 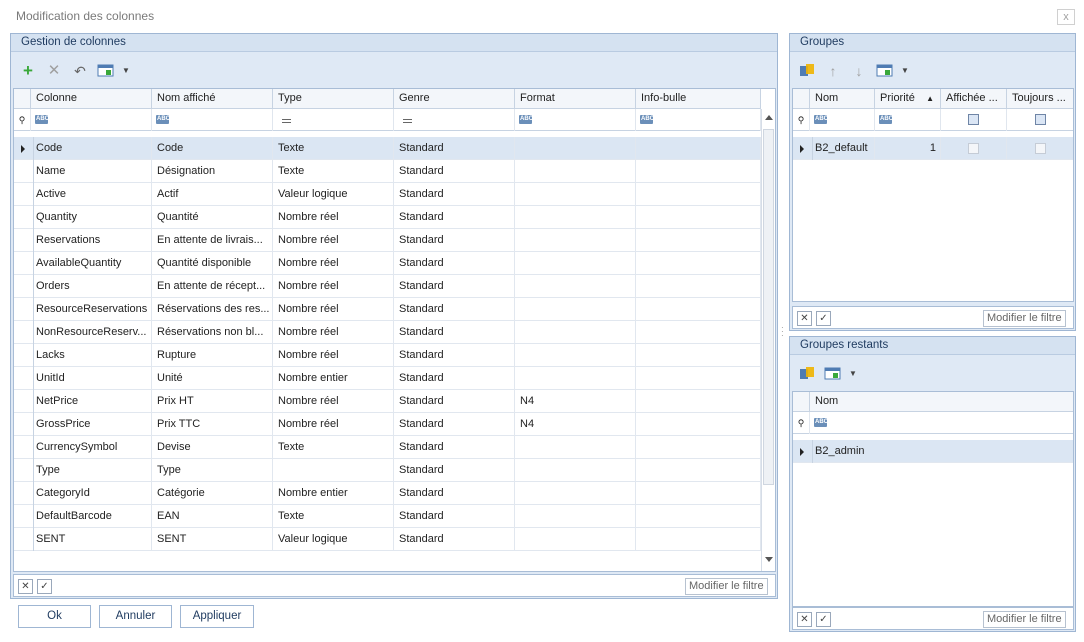 I want to click on table-row: CategoryId Catégorie Nombre entier Standard, so click(x=387, y=493).